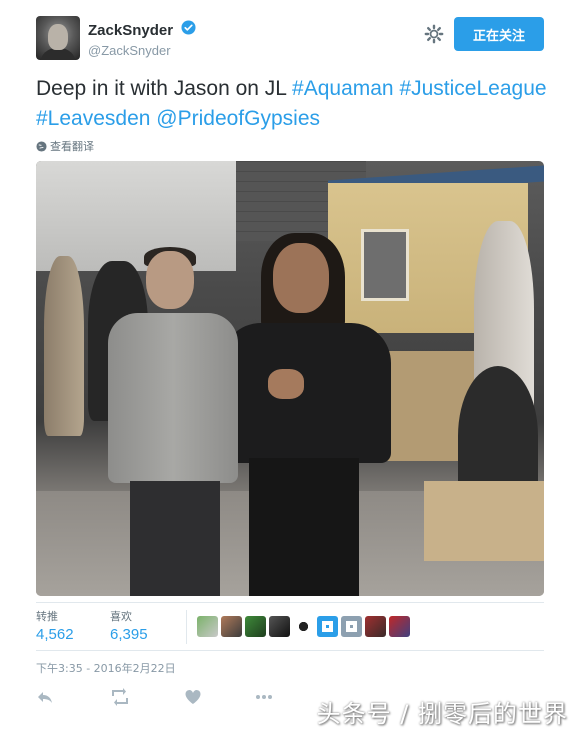 This screenshot has height=736, width=580. Describe the element at coordinates (238, 118) in the screenshot. I see `mention-prideofgypsies: @PrideofGypsies` at that location.